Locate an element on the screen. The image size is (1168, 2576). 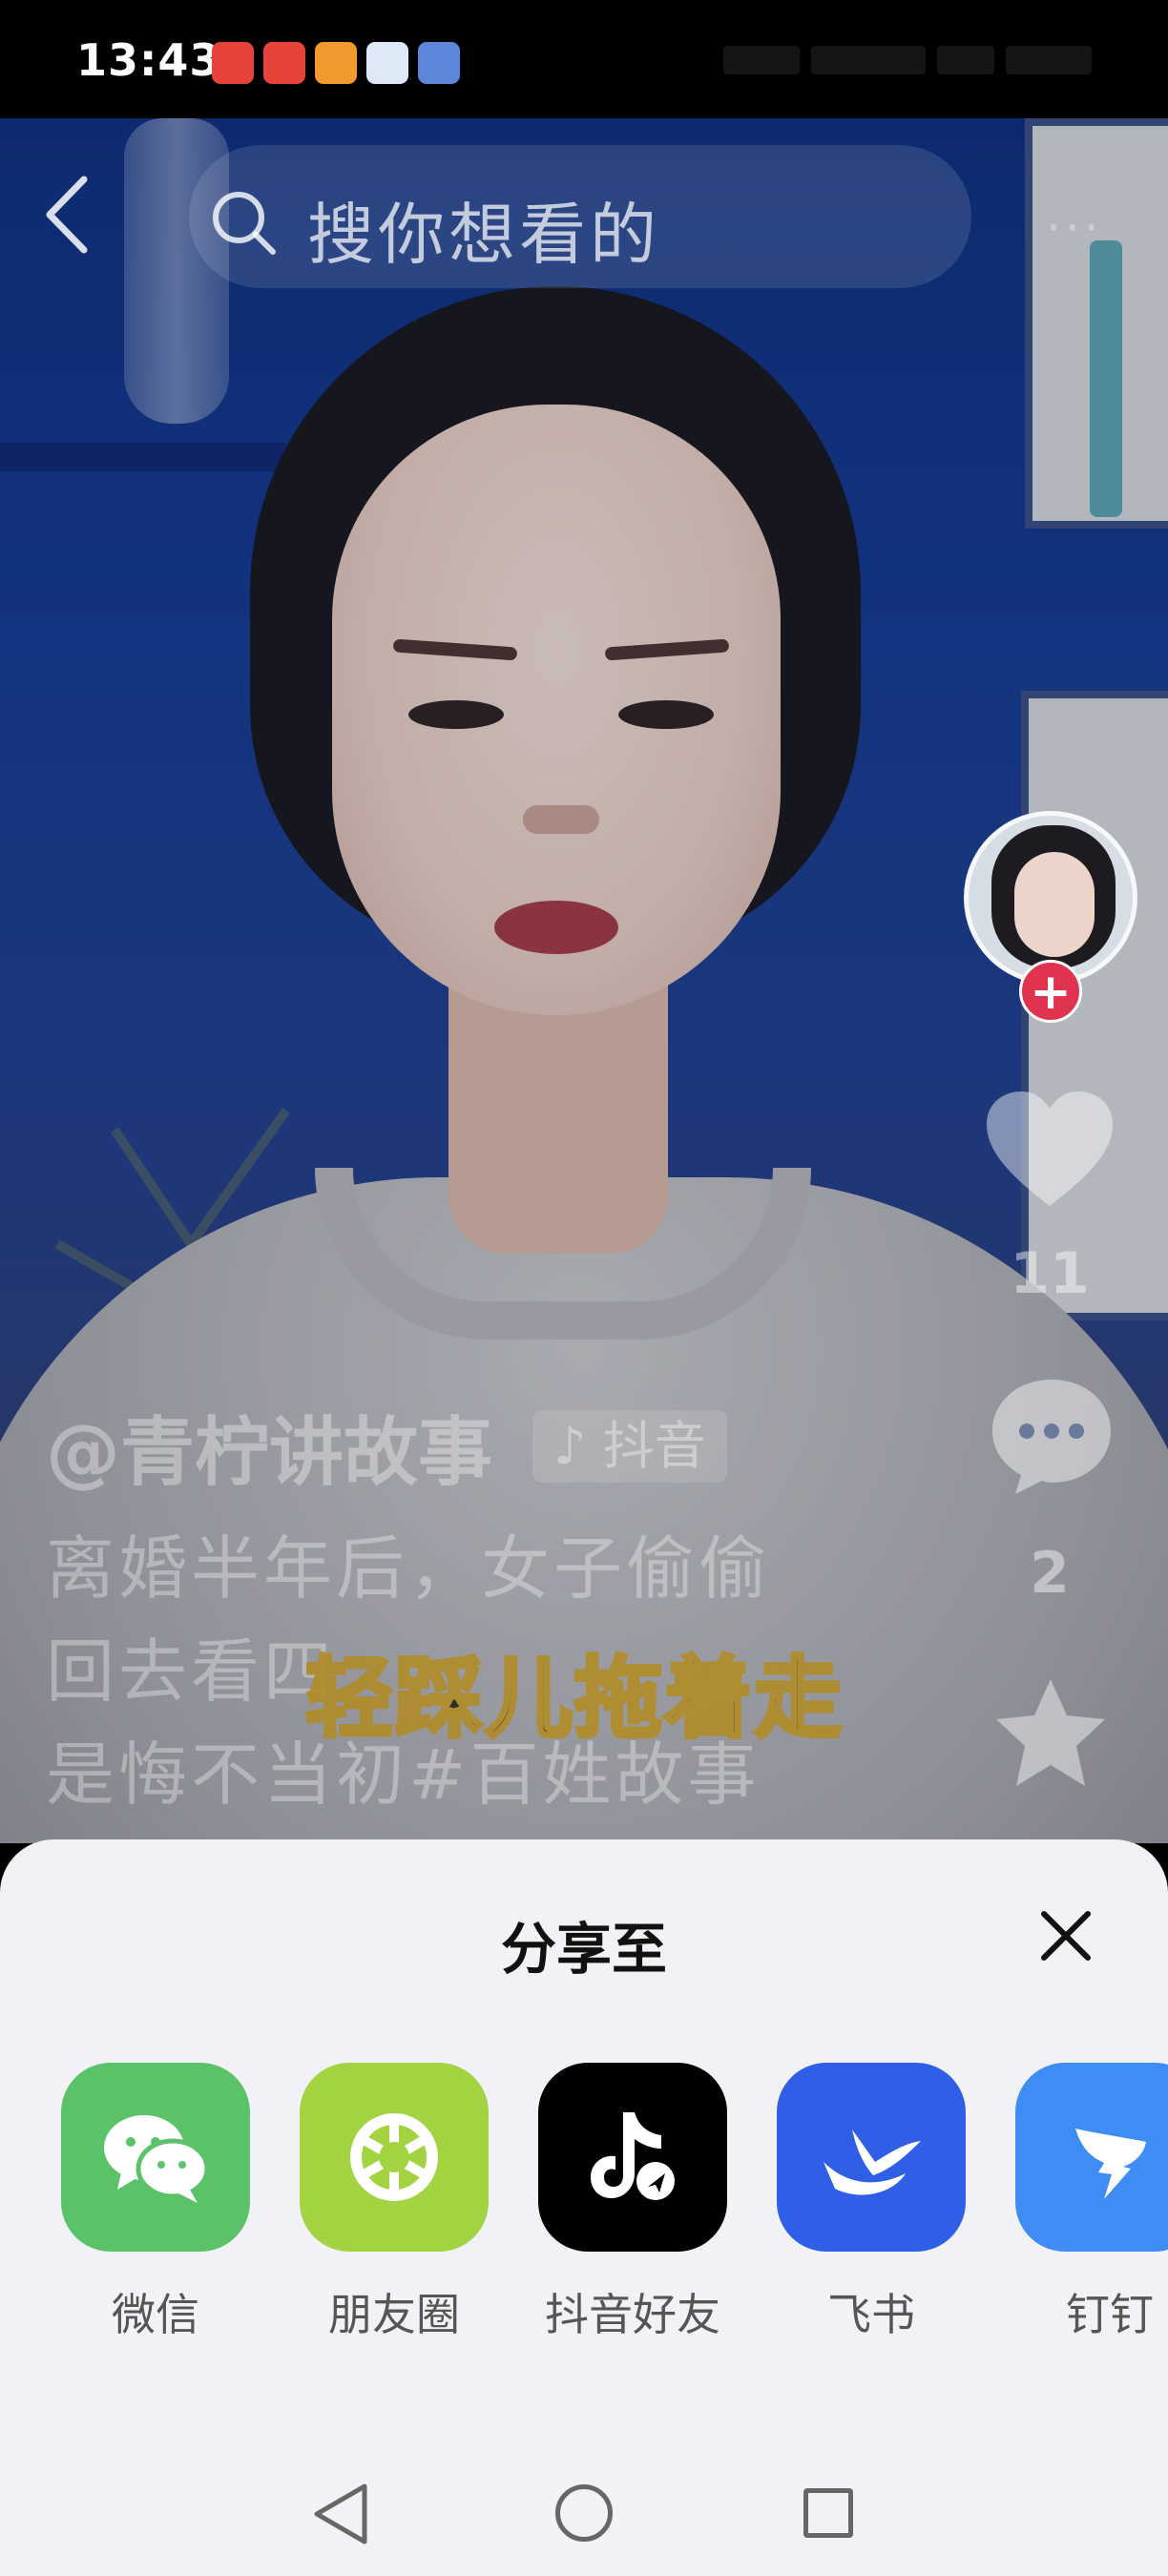
app-label: 朋友圈 is located at coordinates (394, 2314).